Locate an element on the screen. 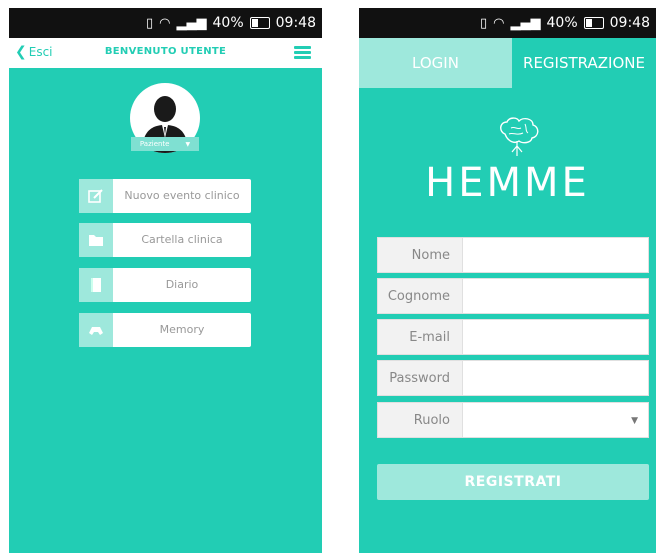 The height and width of the screenshot is (553, 656). menu-label: Nuovo evento clinico is located at coordinates (182, 195).